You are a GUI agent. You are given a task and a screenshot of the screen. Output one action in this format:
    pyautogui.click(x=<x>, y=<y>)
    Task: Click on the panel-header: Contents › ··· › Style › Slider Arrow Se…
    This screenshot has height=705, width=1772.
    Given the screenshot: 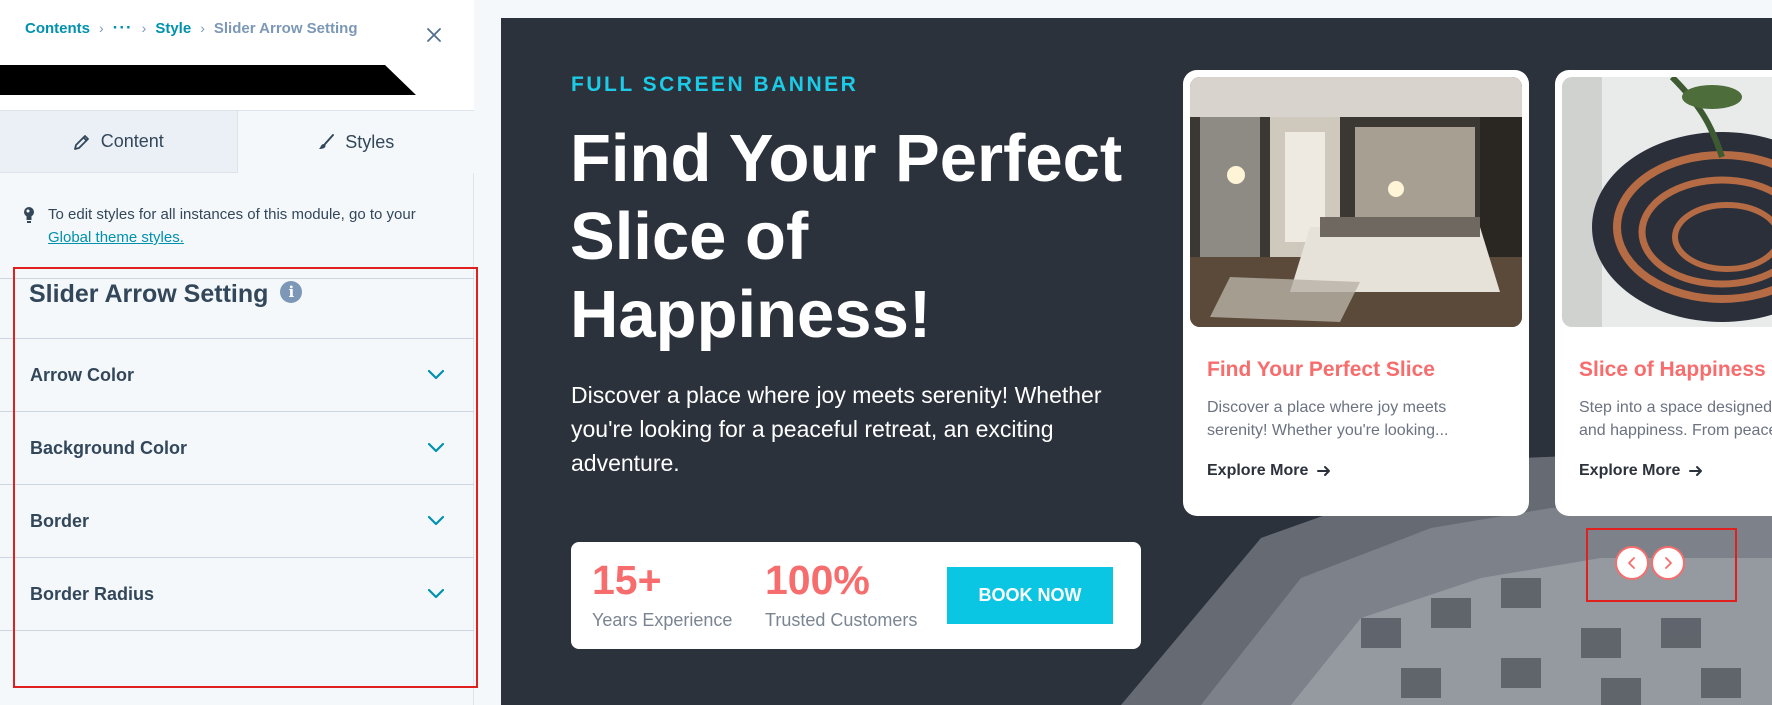 What is the action you would take?
    pyautogui.click(x=237, y=55)
    